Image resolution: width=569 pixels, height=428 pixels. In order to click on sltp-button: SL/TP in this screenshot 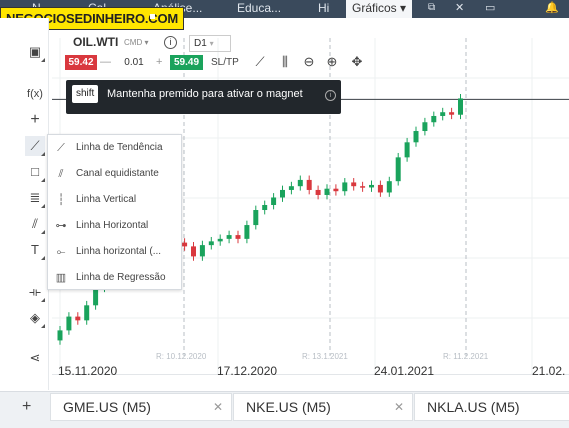, I will do `click(225, 62)`.